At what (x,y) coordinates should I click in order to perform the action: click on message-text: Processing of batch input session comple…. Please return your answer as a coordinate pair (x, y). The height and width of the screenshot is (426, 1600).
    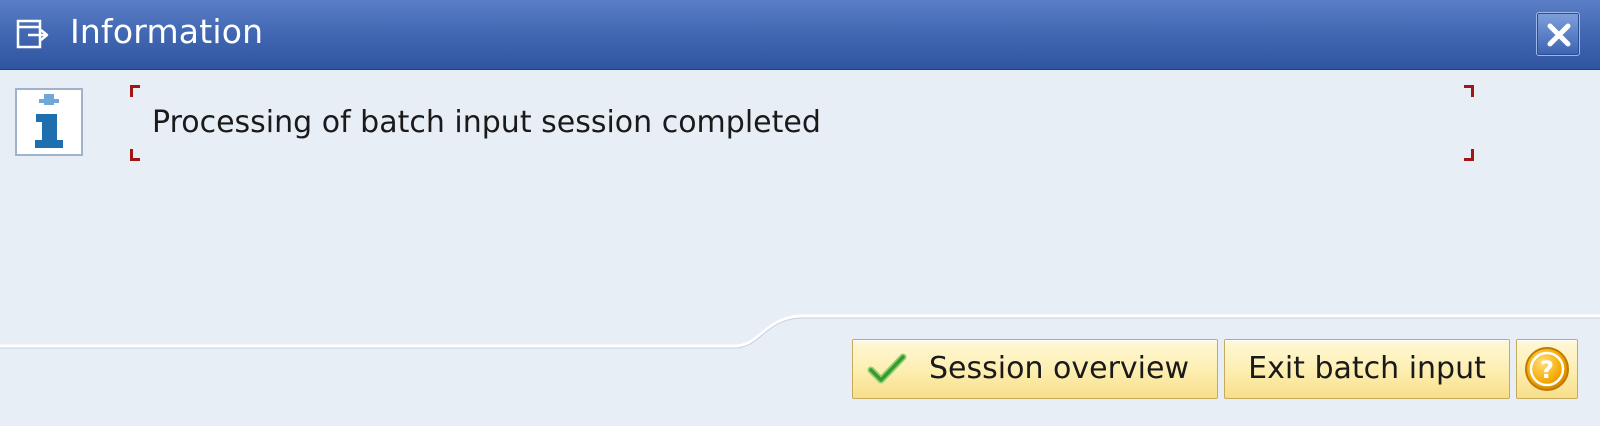
    Looking at the image, I should click on (486, 122).